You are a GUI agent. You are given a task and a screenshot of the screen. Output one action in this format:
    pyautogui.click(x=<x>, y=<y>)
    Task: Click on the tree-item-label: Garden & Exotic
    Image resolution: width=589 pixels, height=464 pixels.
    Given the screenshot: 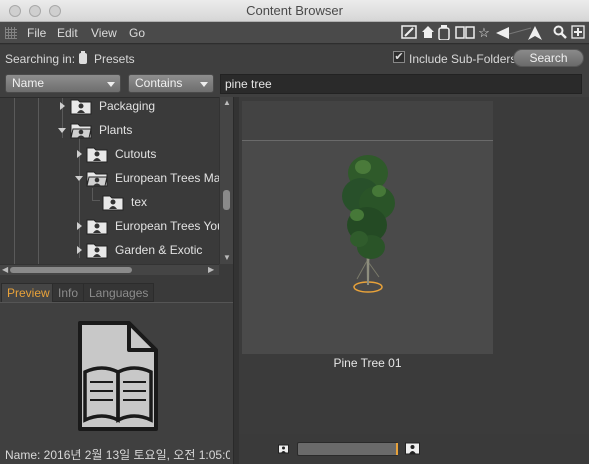 What is the action you would take?
    pyautogui.click(x=159, y=250)
    